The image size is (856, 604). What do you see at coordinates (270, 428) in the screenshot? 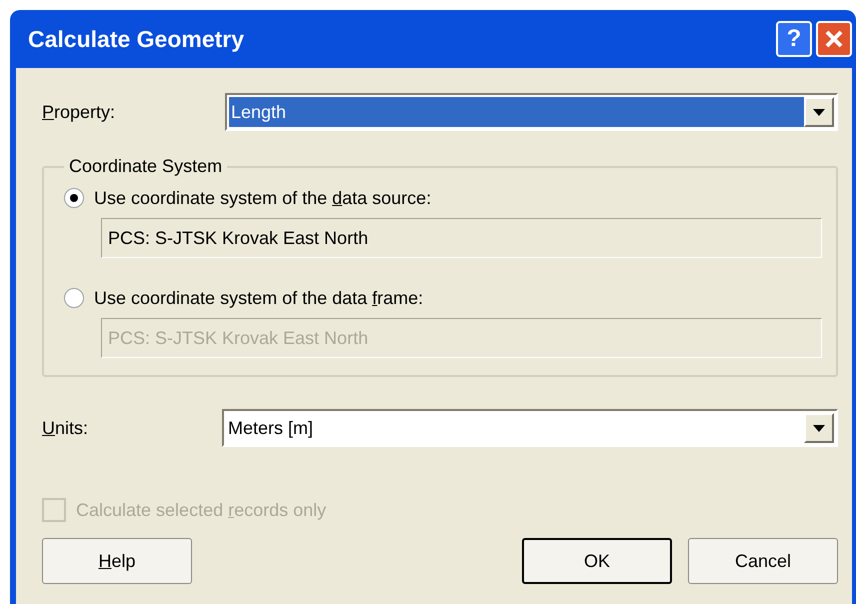
I see `dropdown-value: Meters [m]` at bounding box center [270, 428].